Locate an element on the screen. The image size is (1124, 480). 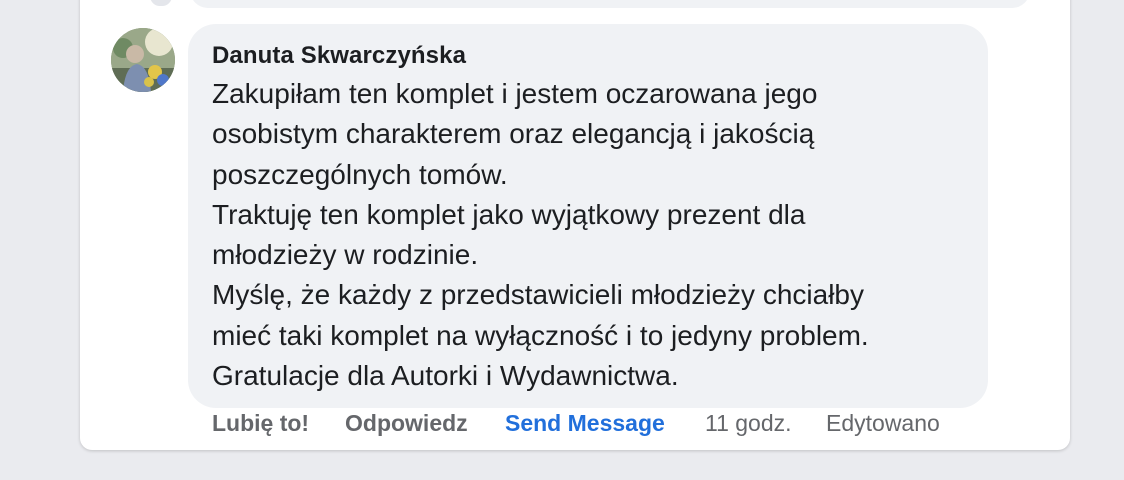
comment-author-name: Danuta Skwarczyńska is located at coordinates (339, 56).